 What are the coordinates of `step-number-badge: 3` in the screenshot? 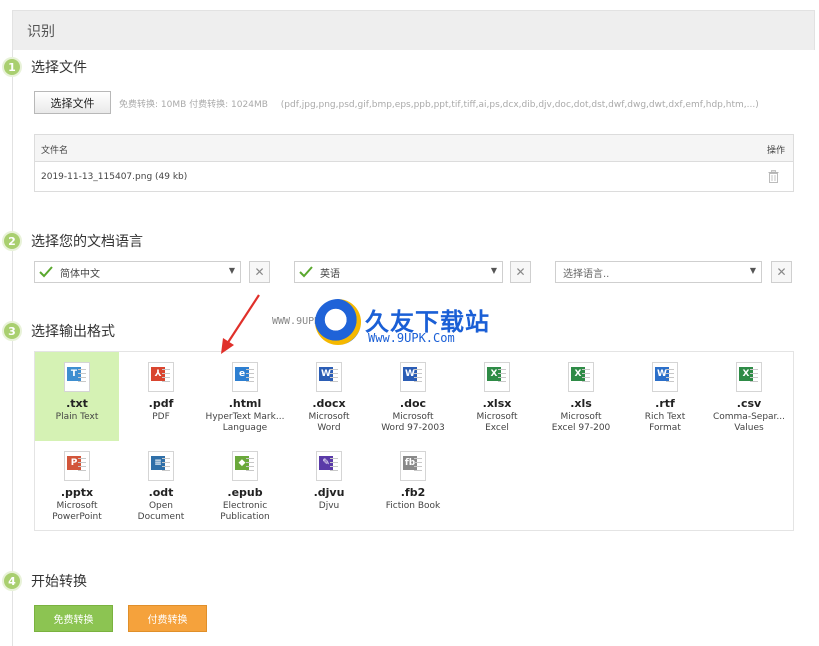 It's located at (12, 331).